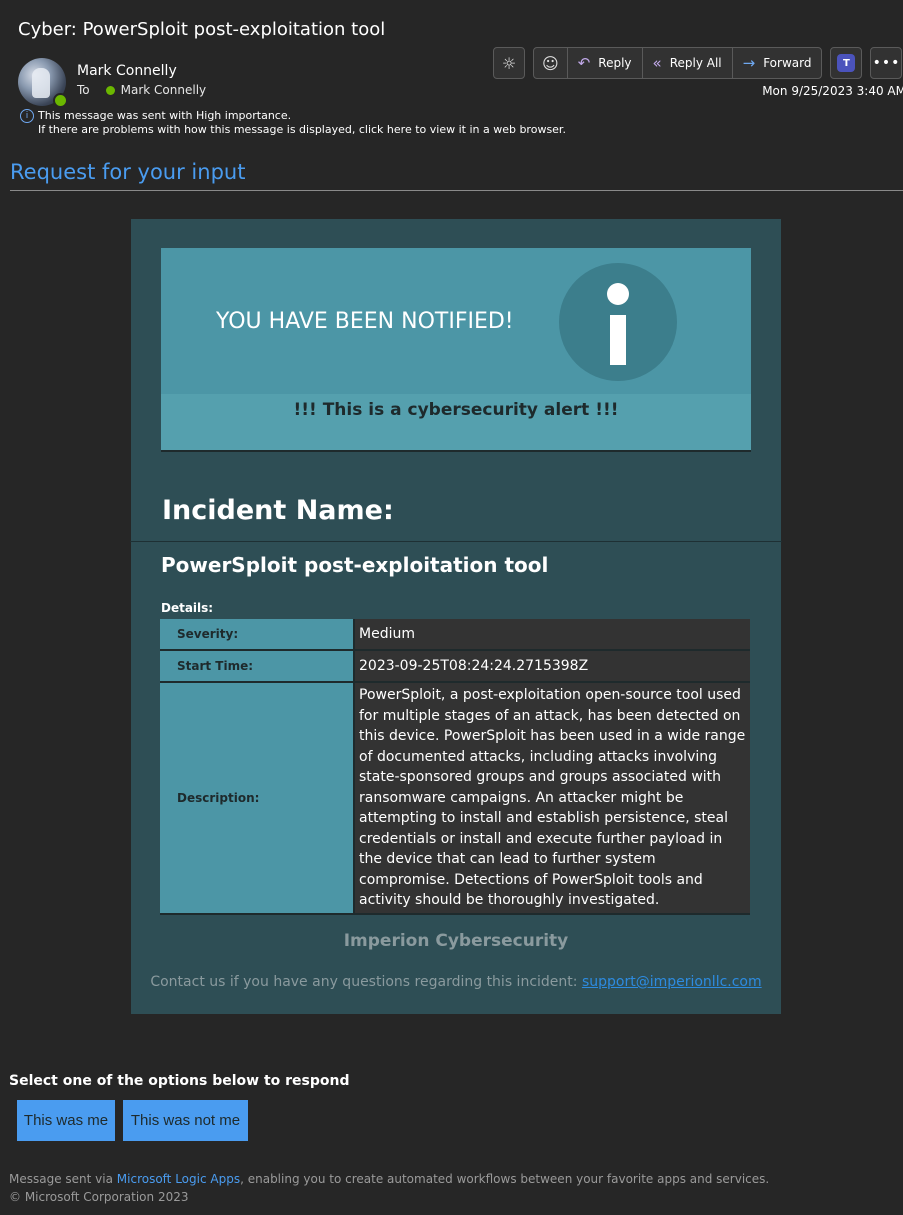 The height and width of the screenshot is (1215, 903). Describe the element at coordinates (60, 100) in the screenshot. I see `presence-indicator` at that location.